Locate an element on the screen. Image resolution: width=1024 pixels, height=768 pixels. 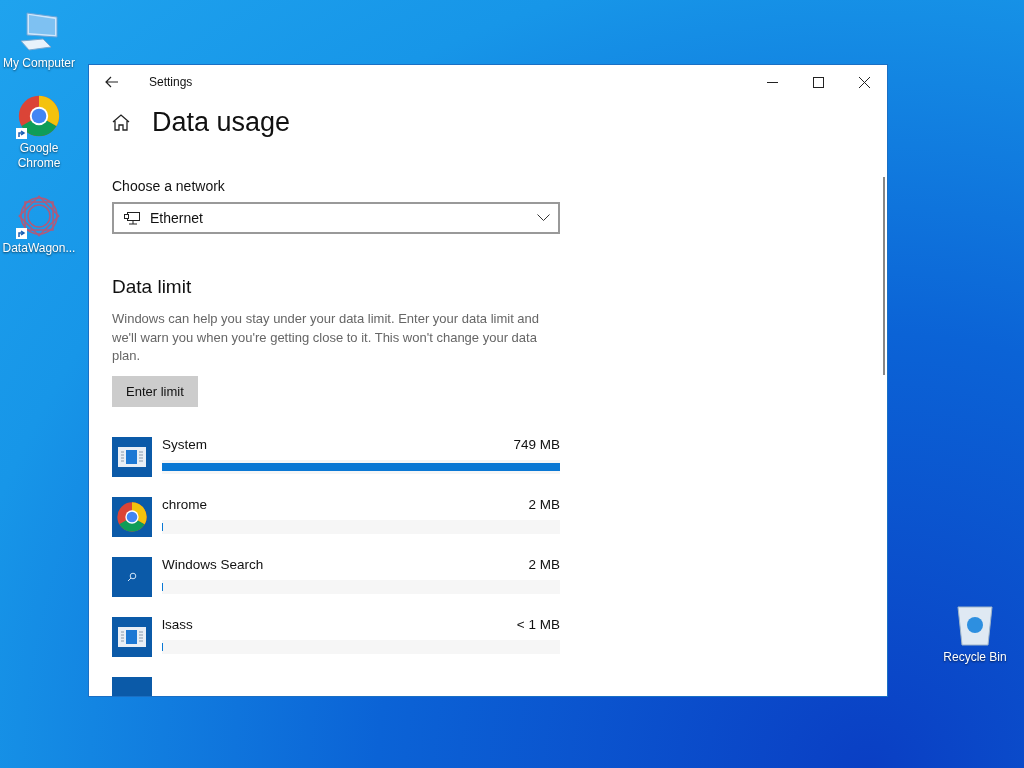
description-text: Windows can help you stay under your data limit. Enter your data limit and we'll warn you when you're getting close to it. This won't change your data plan. is located at coordinates (326, 337).